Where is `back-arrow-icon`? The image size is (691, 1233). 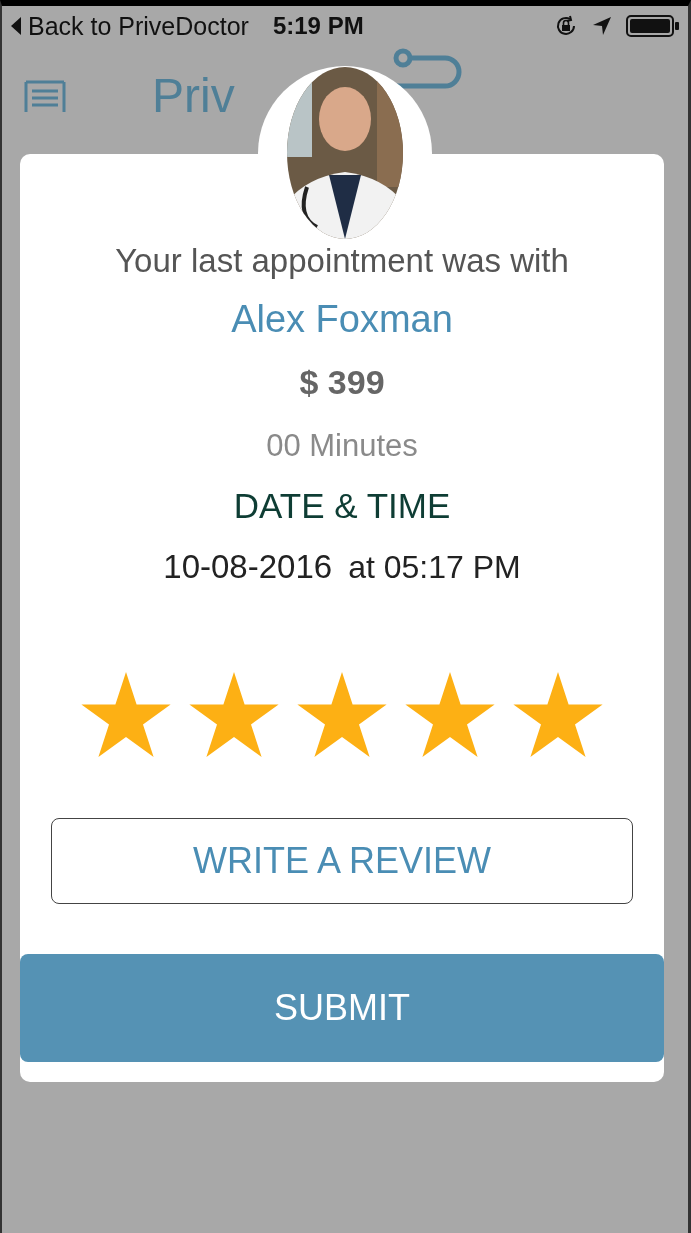
back-arrow-icon is located at coordinates (16, 26).